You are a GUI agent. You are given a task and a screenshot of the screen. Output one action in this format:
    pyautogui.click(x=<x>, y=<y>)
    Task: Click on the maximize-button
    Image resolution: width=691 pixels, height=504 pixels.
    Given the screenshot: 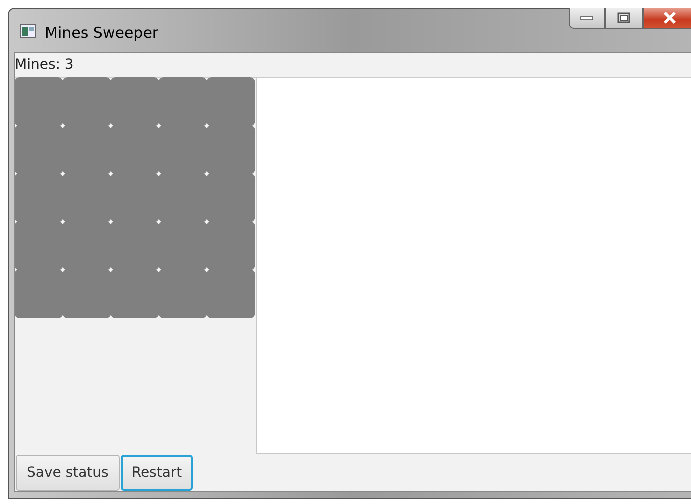 What is the action you would take?
    pyautogui.click(x=624, y=18)
    